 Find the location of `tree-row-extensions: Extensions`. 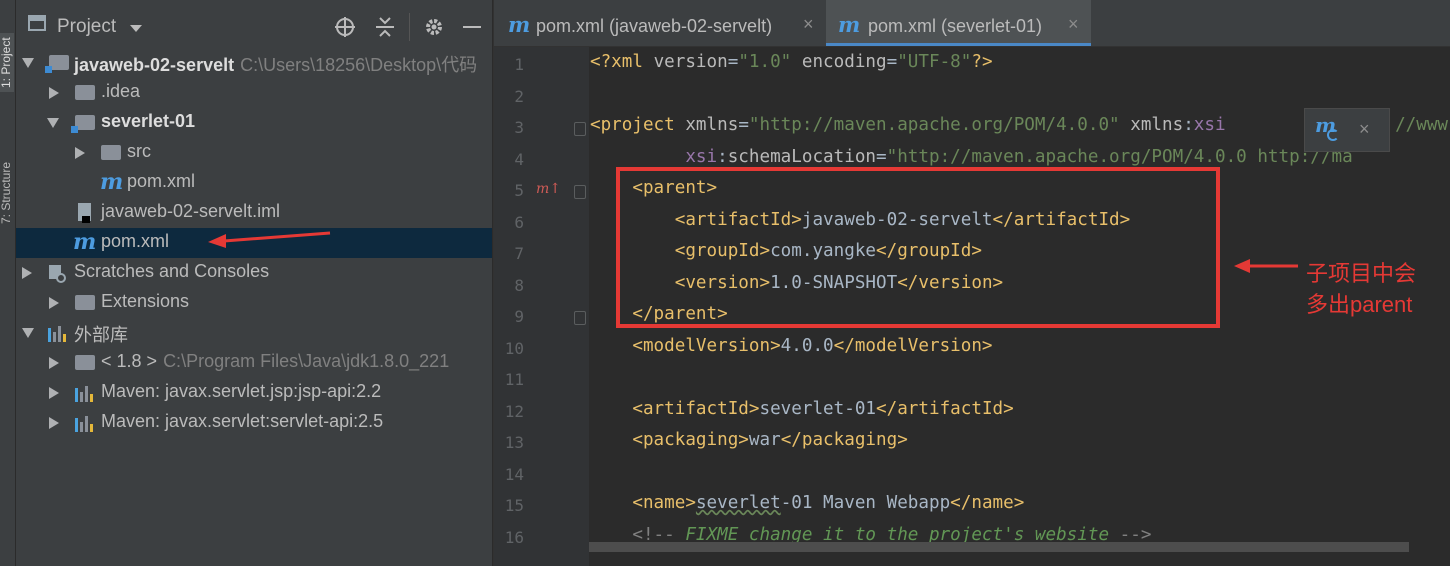

tree-row-extensions: Extensions is located at coordinates (254, 303).